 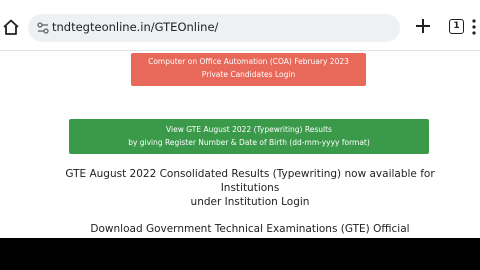 What do you see at coordinates (248, 74) in the screenshot?
I see `coa-banner-line2: Private Candidates Login` at bounding box center [248, 74].